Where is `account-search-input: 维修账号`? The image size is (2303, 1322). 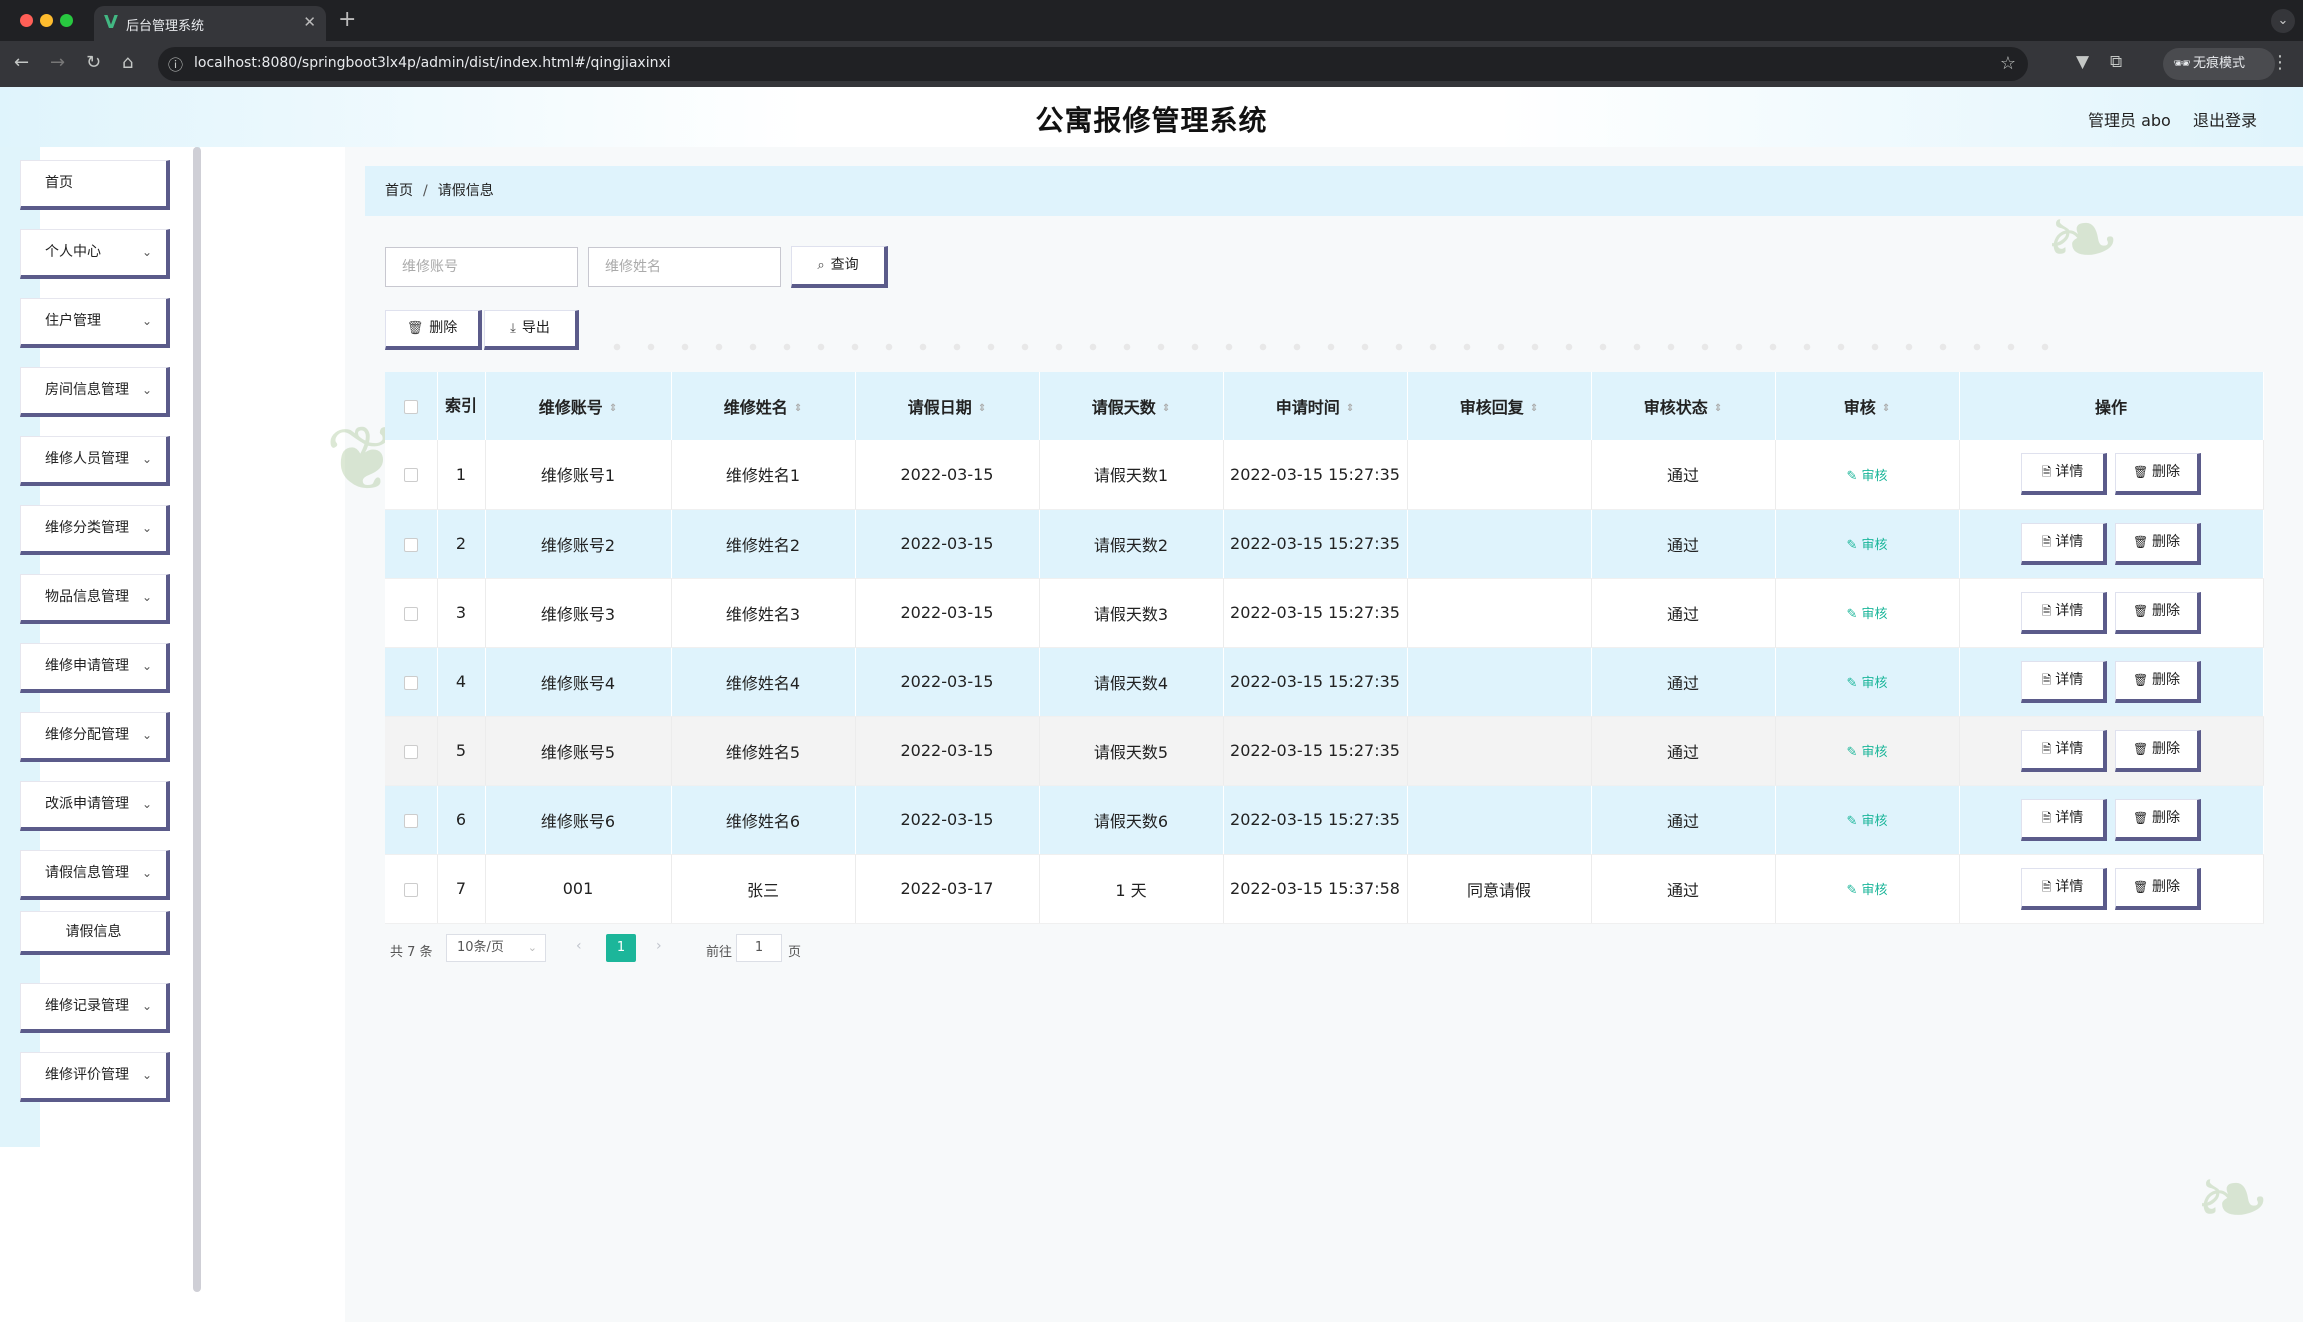 account-search-input: 维修账号 is located at coordinates (481, 267).